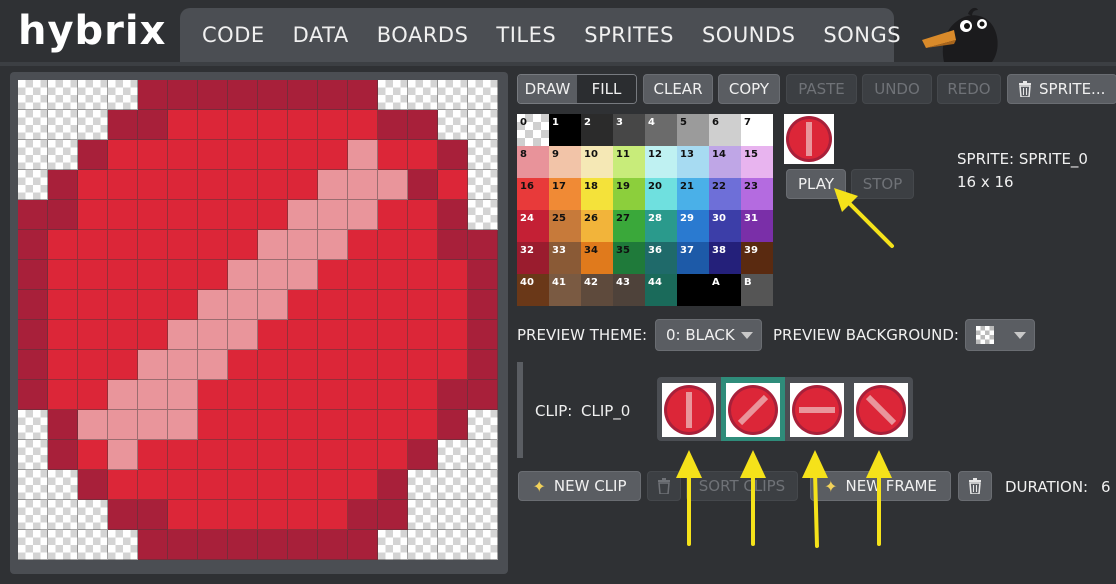  I want to click on palette-swatch: 26, so click(597, 226).